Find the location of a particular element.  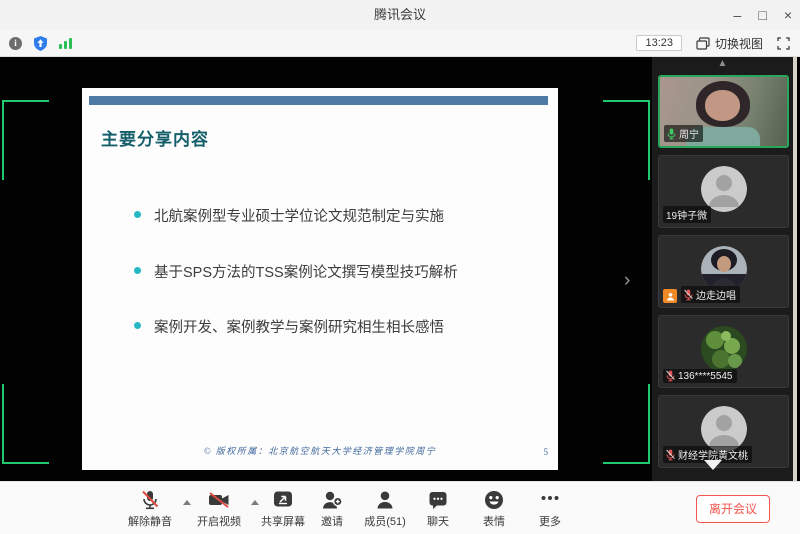

fullscreen-icon is located at coordinates (783, 43).